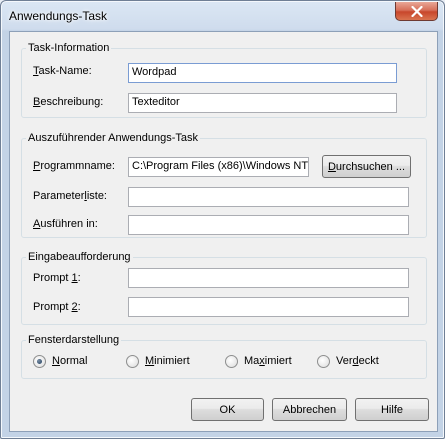 The height and width of the screenshot is (439, 445). What do you see at coordinates (79, 257) in the screenshot?
I see `prompts-legend: Eingabeaufforderung` at bounding box center [79, 257].